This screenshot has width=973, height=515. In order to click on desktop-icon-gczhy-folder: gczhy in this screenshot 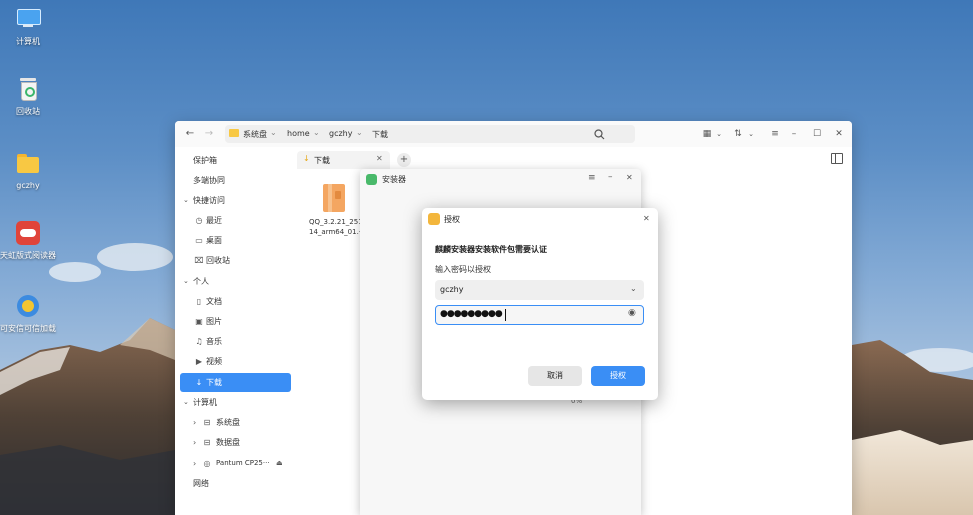, I will do `click(28, 170)`.